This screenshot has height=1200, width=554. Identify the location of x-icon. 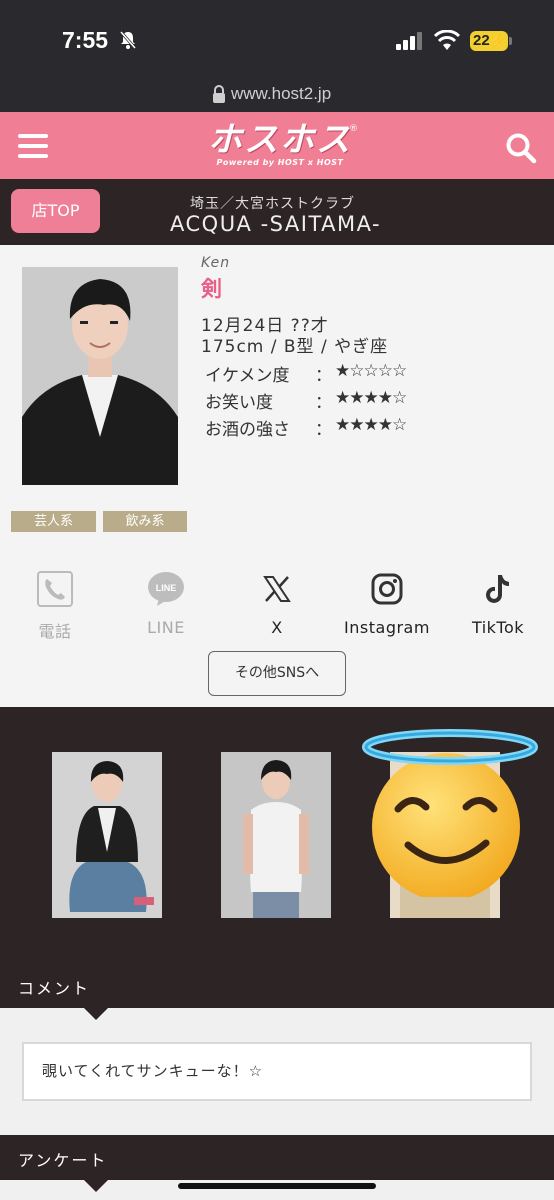
(277, 589).